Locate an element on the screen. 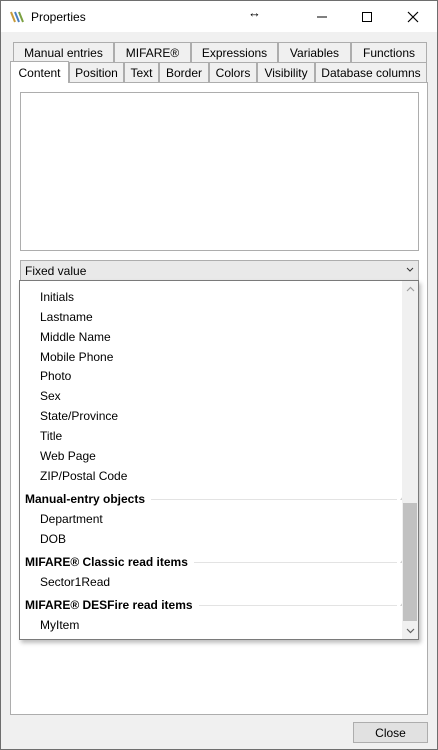 This screenshot has height=750, width=438. group-header-mifare-classic: MIFARE® Classic read items is located at coordinates (215, 562).